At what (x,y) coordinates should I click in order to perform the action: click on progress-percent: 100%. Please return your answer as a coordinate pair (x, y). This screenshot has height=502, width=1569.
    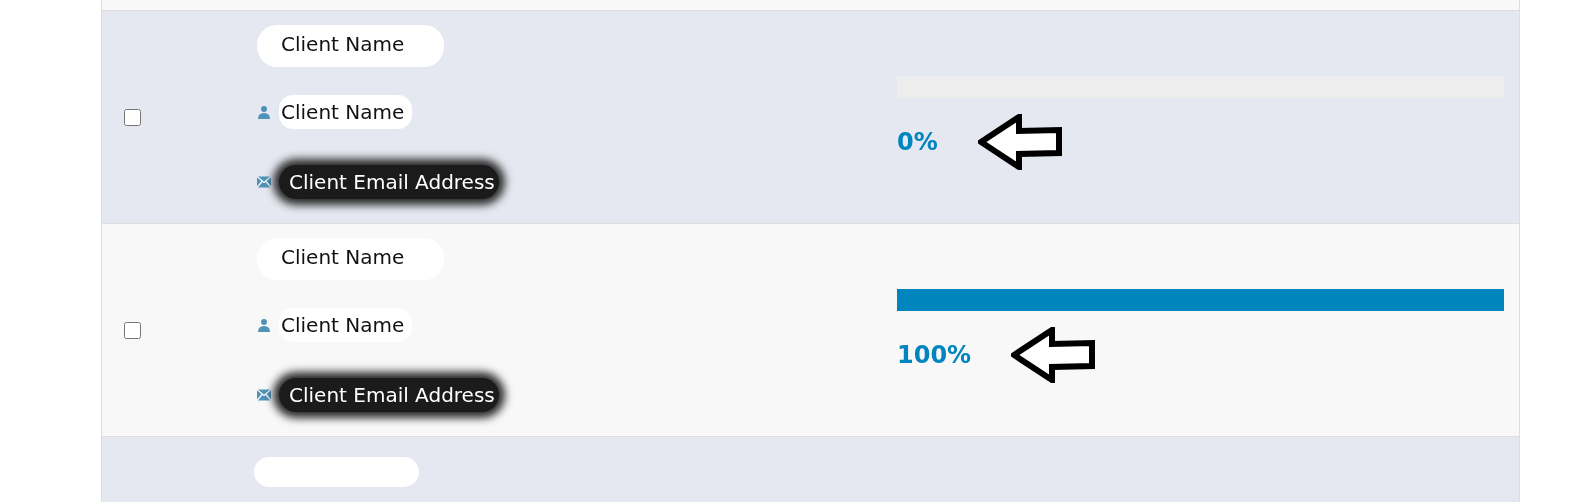
    Looking at the image, I should click on (934, 355).